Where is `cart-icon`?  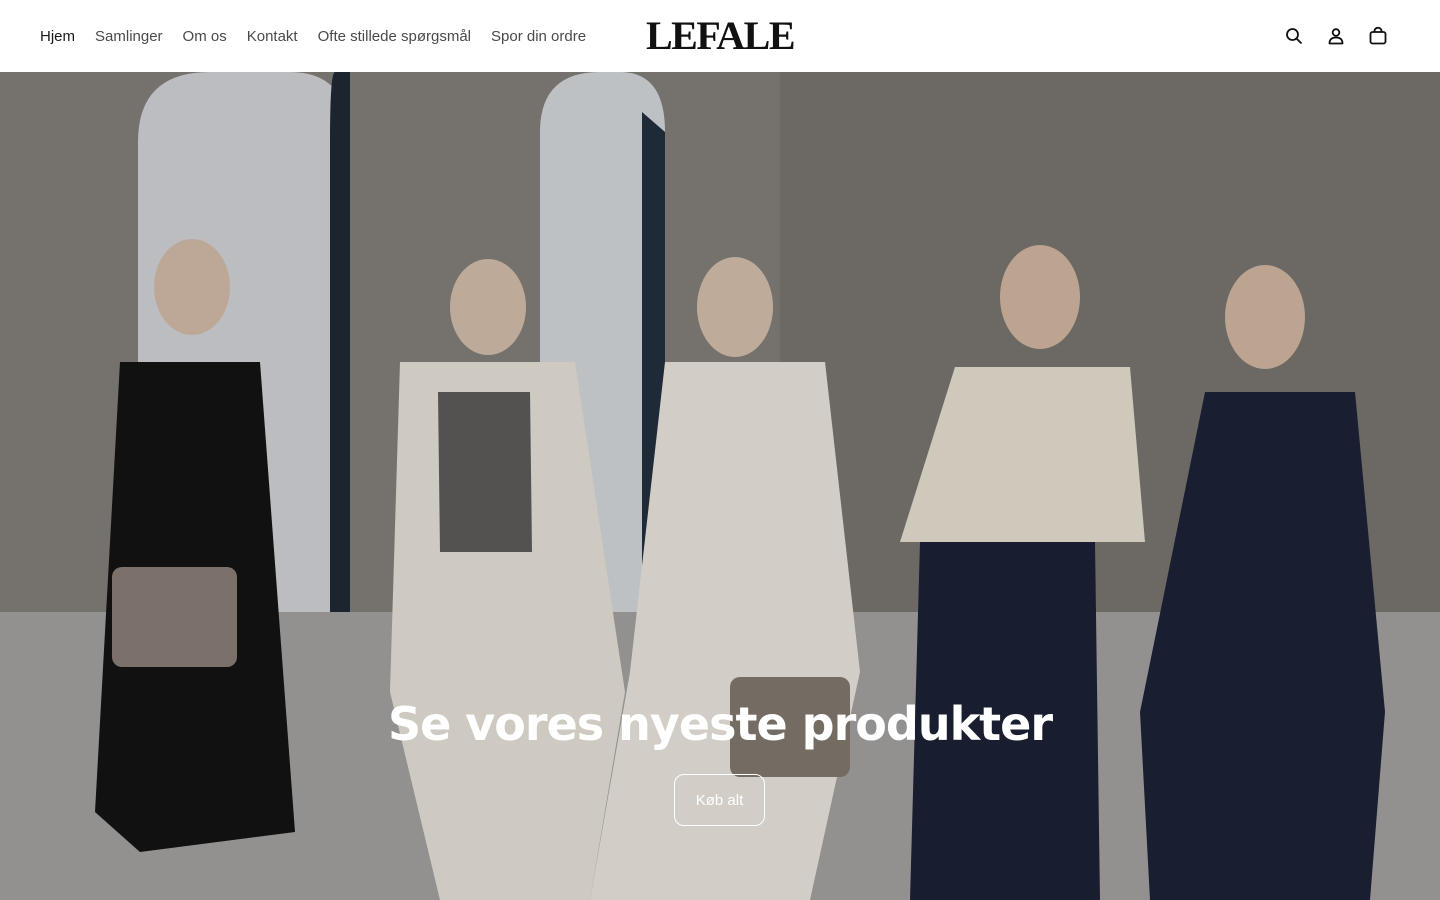
cart-icon is located at coordinates (1378, 36).